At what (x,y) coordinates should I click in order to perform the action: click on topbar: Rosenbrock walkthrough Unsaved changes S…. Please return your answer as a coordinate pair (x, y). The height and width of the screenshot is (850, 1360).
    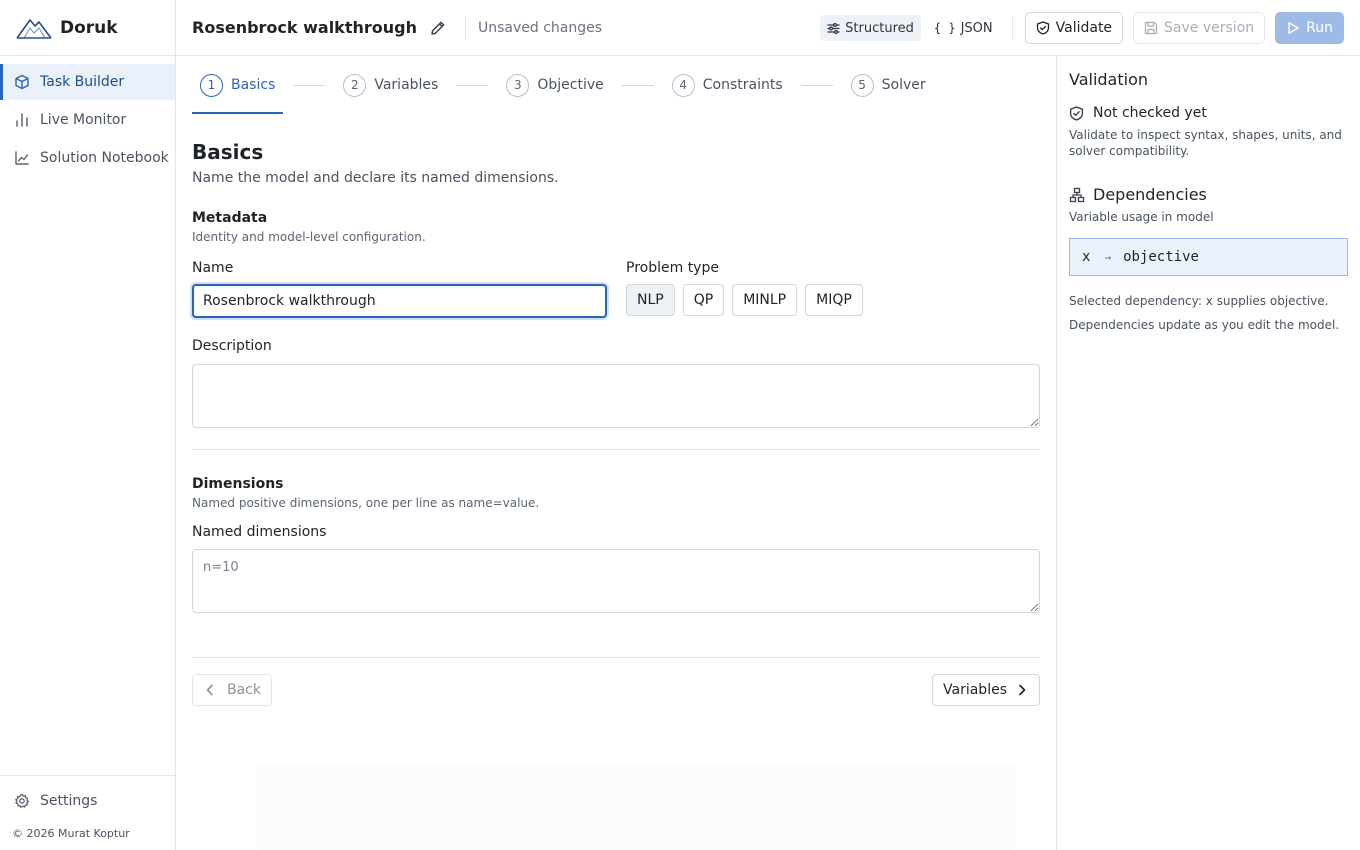
    Looking at the image, I should click on (768, 28).